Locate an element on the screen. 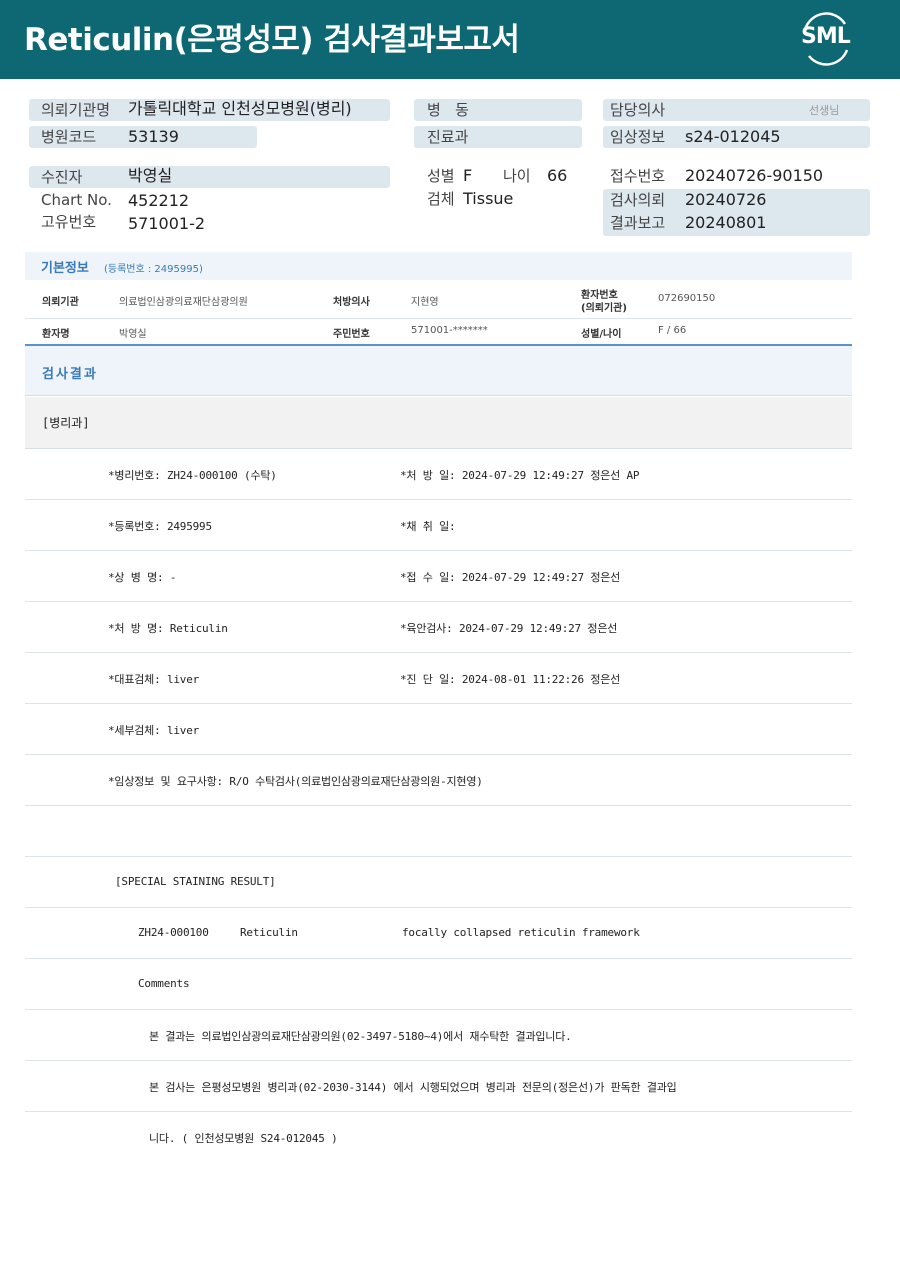 This screenshot has height=1271, width=900. age-value: 66 is located at coordinates (557, 175).